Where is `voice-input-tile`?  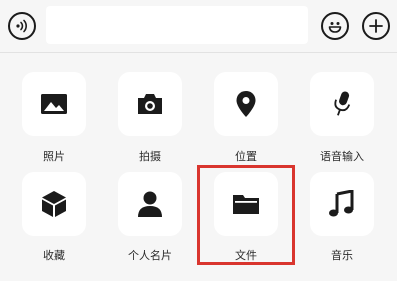 voice-input-tile is located at coordinates (342, 104).